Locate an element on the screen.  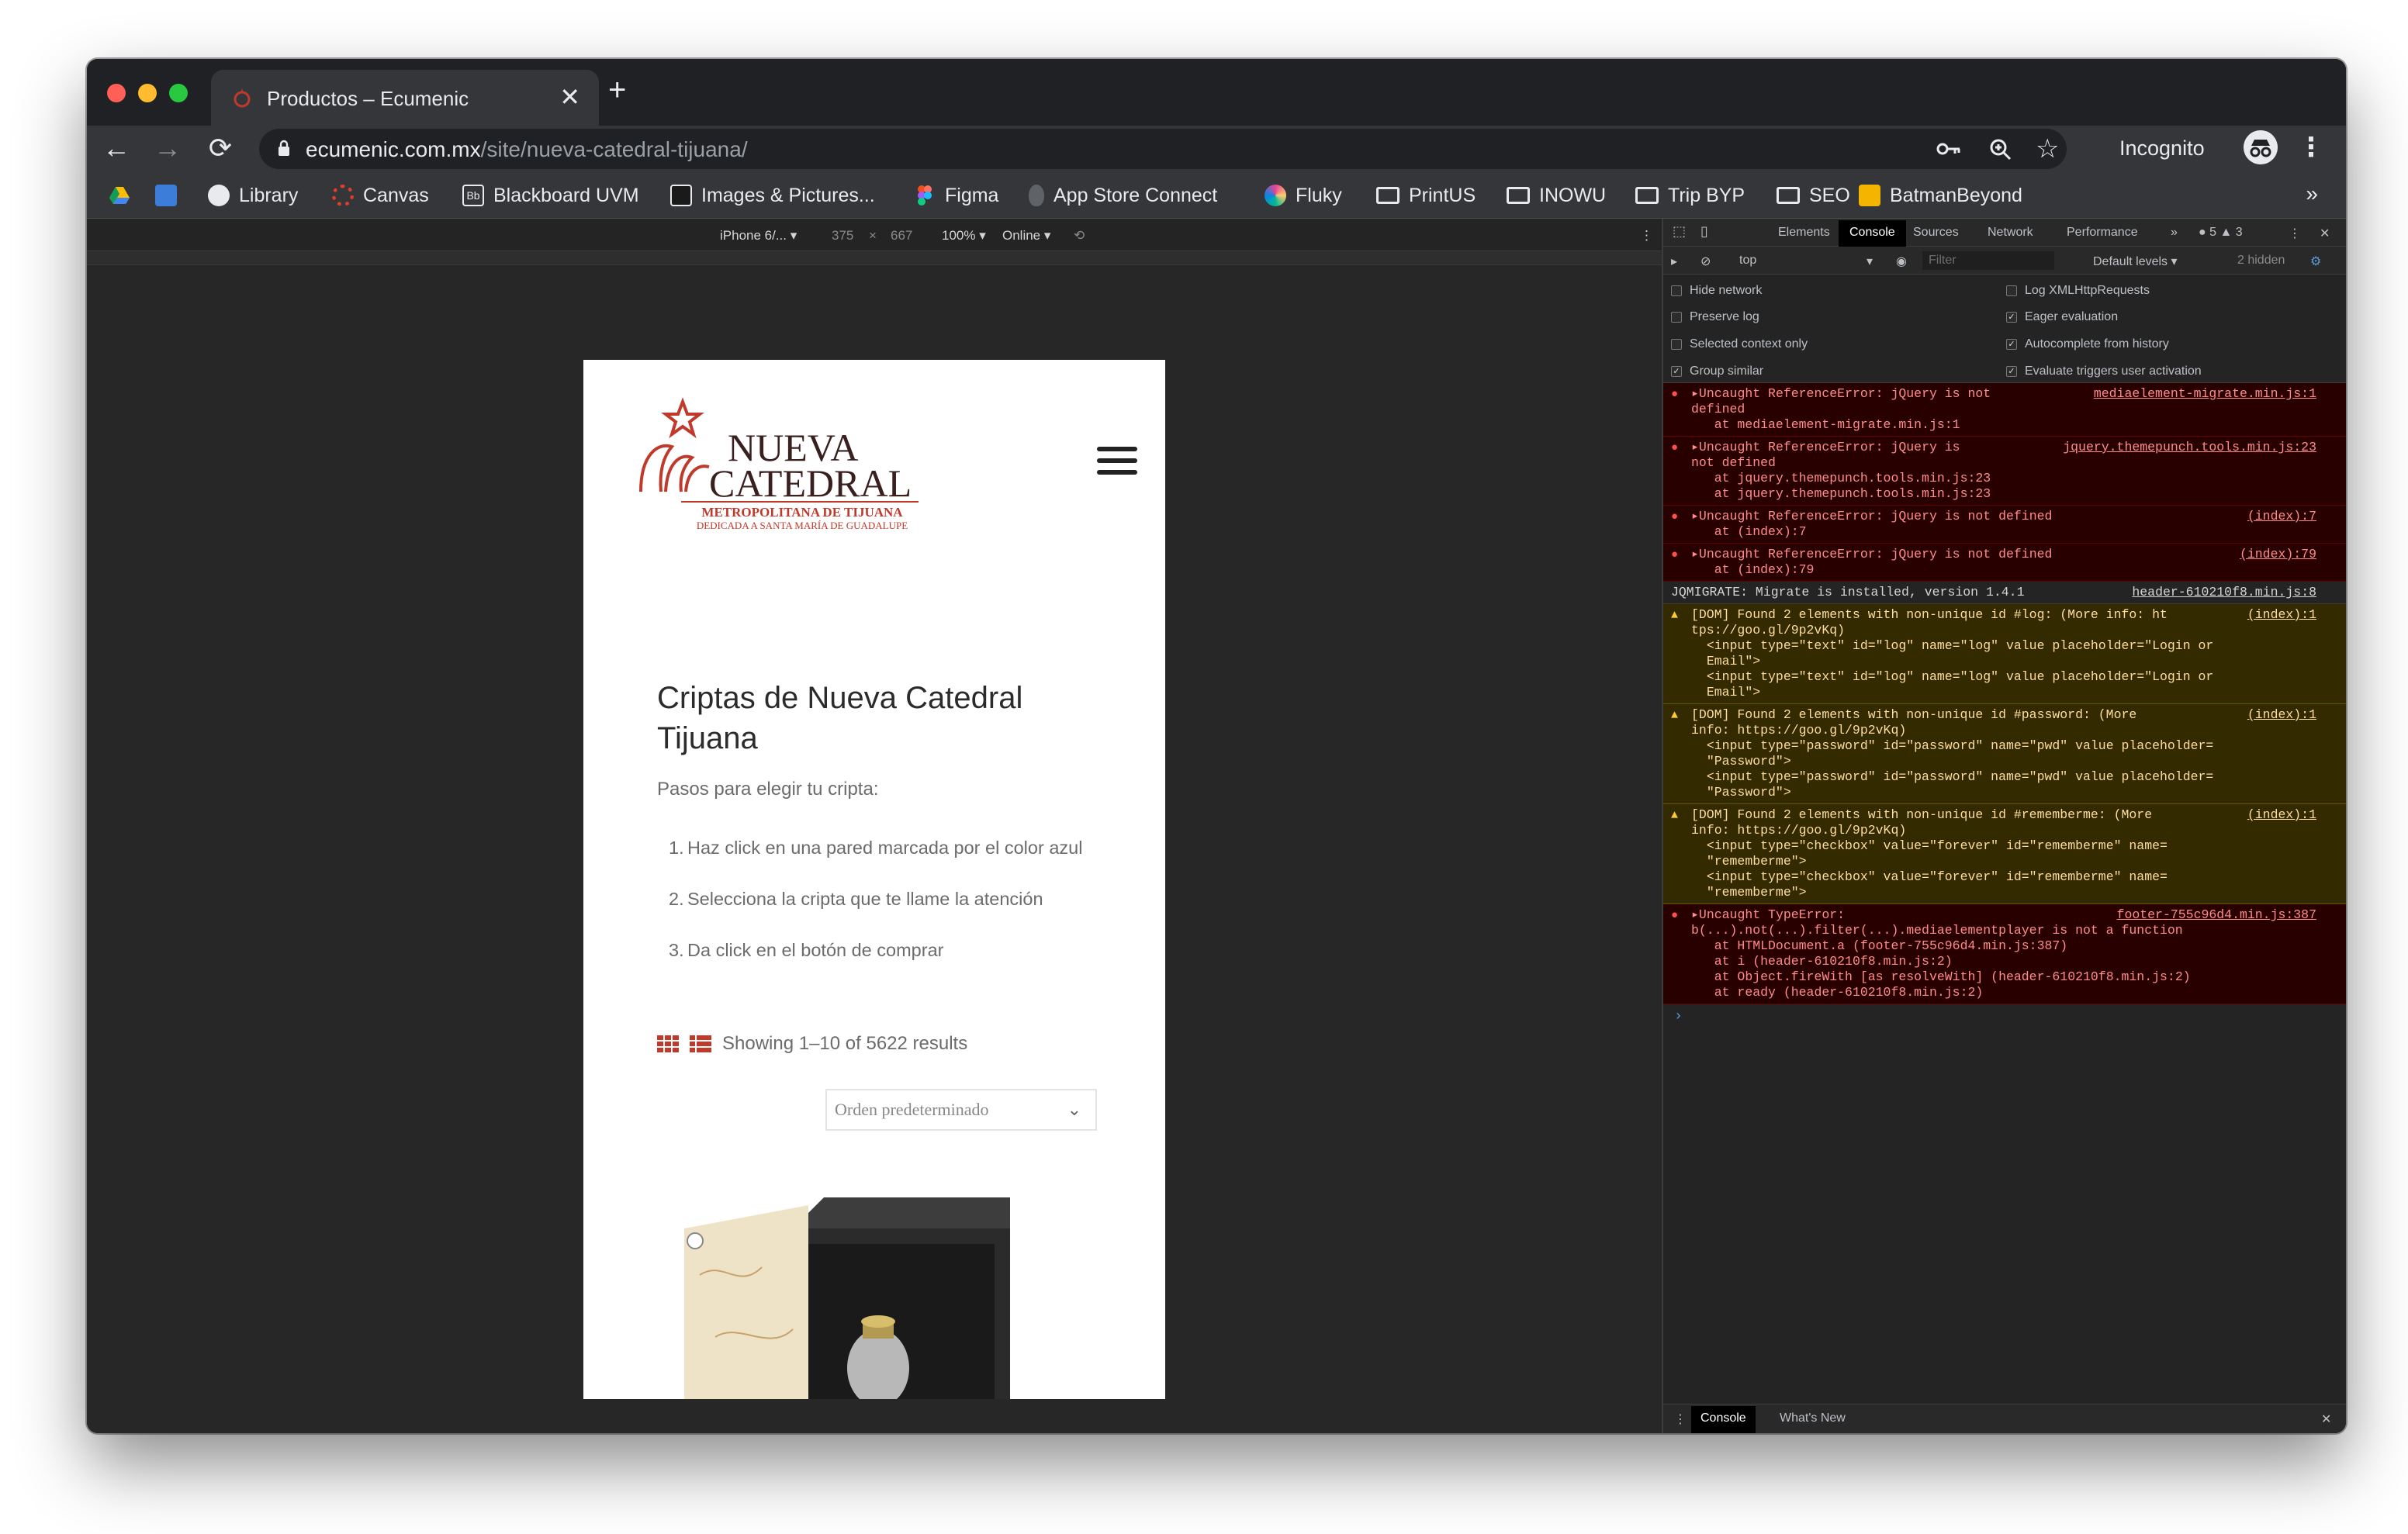
live-expression-eye-icon: ◉ is located at coordinates (1902, 261).